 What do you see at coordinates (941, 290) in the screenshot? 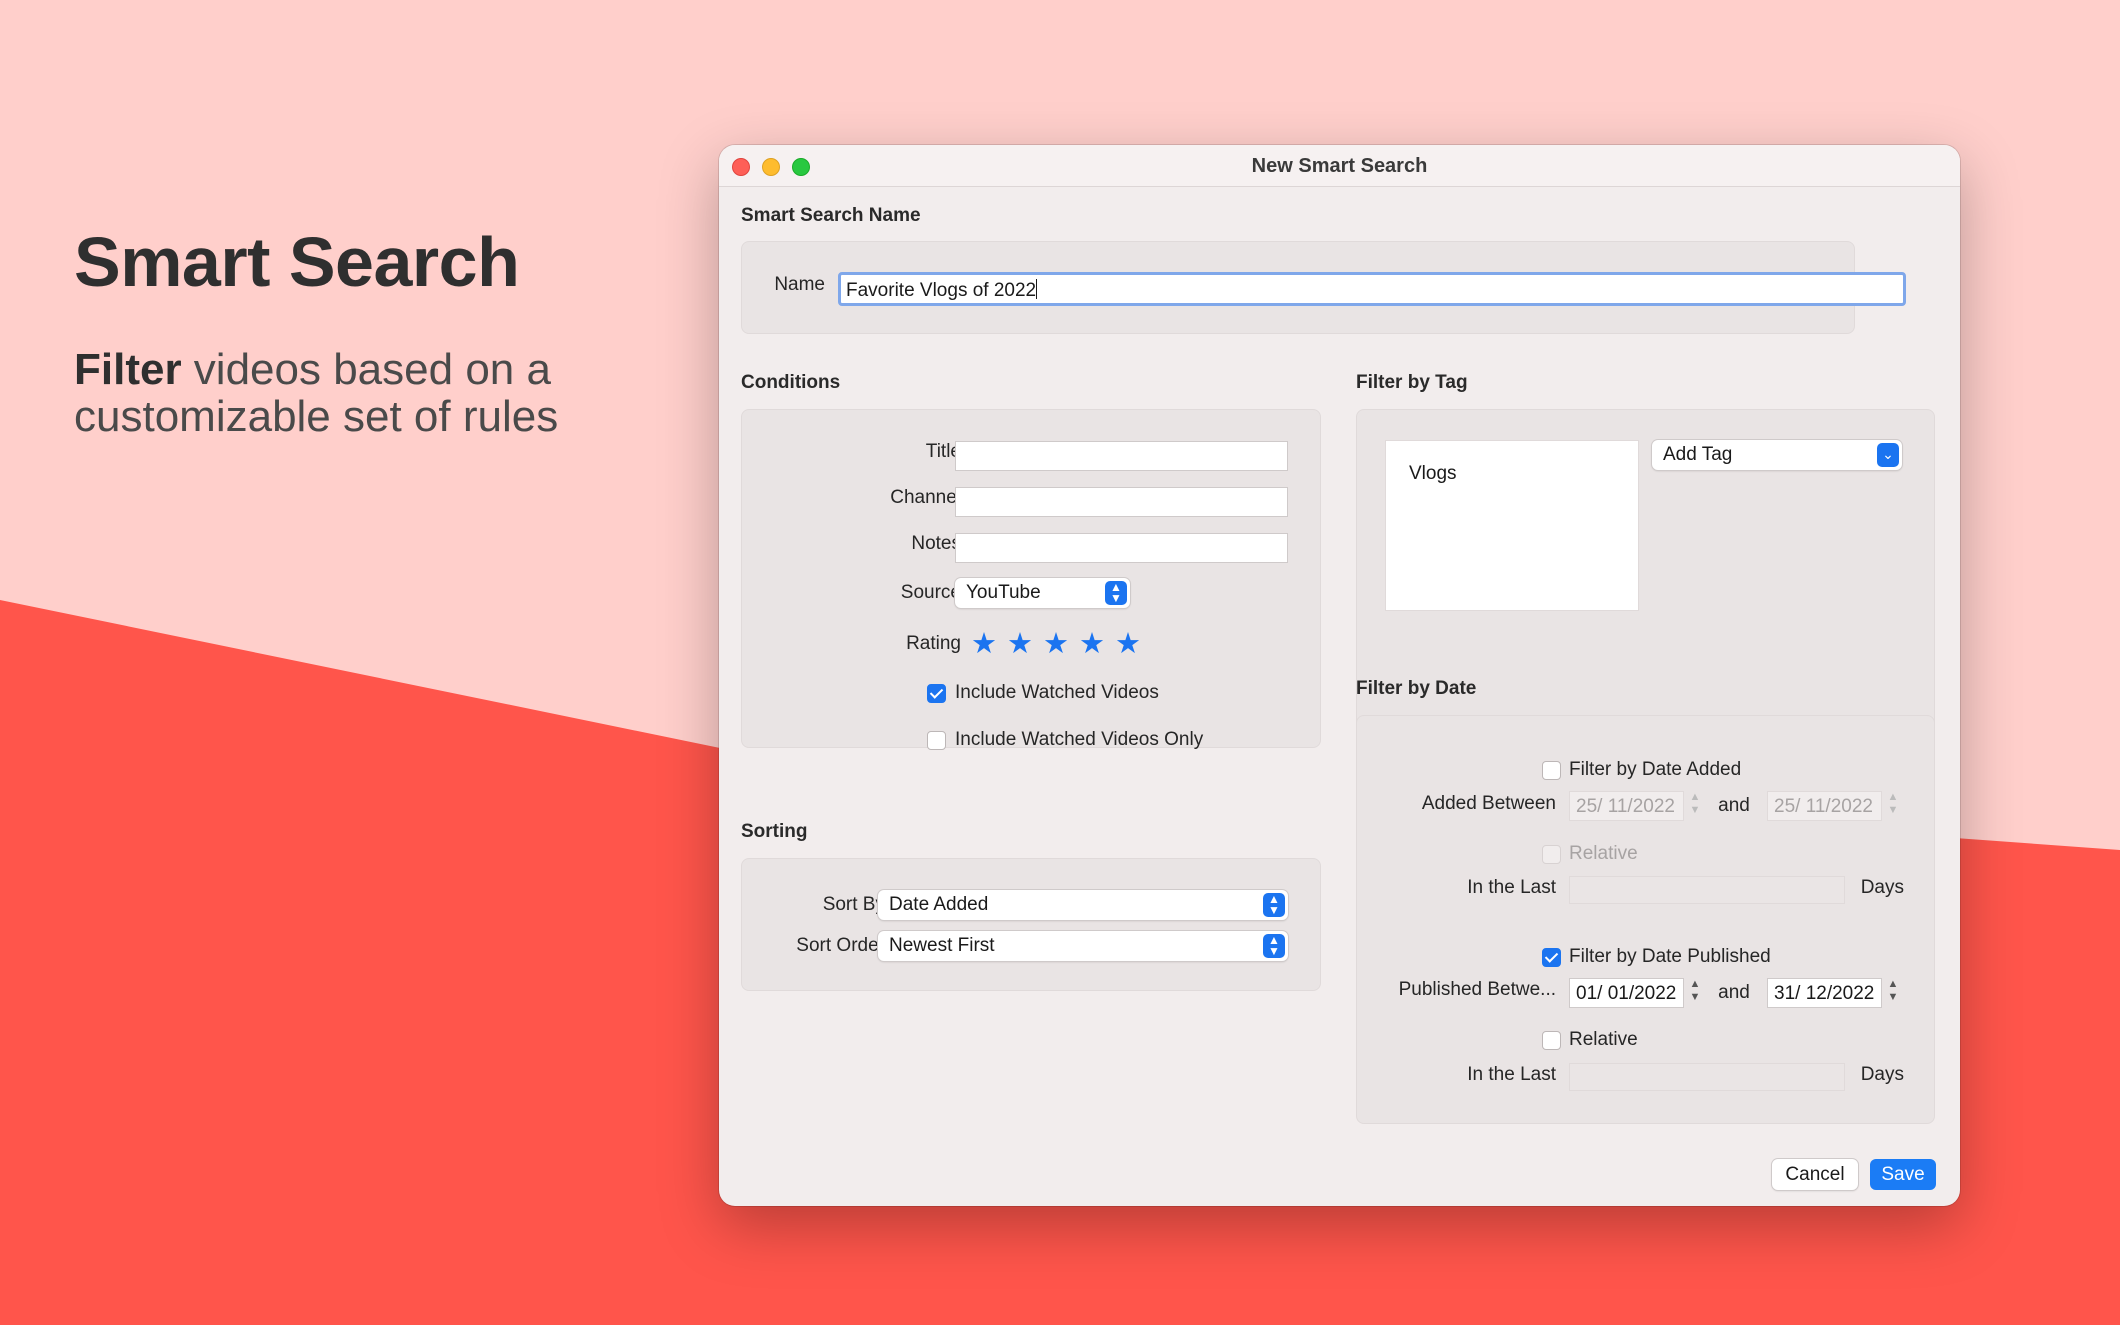
I see `name-input-value: Favorite Vlogs of 2022` at bounding box center [941, 290].